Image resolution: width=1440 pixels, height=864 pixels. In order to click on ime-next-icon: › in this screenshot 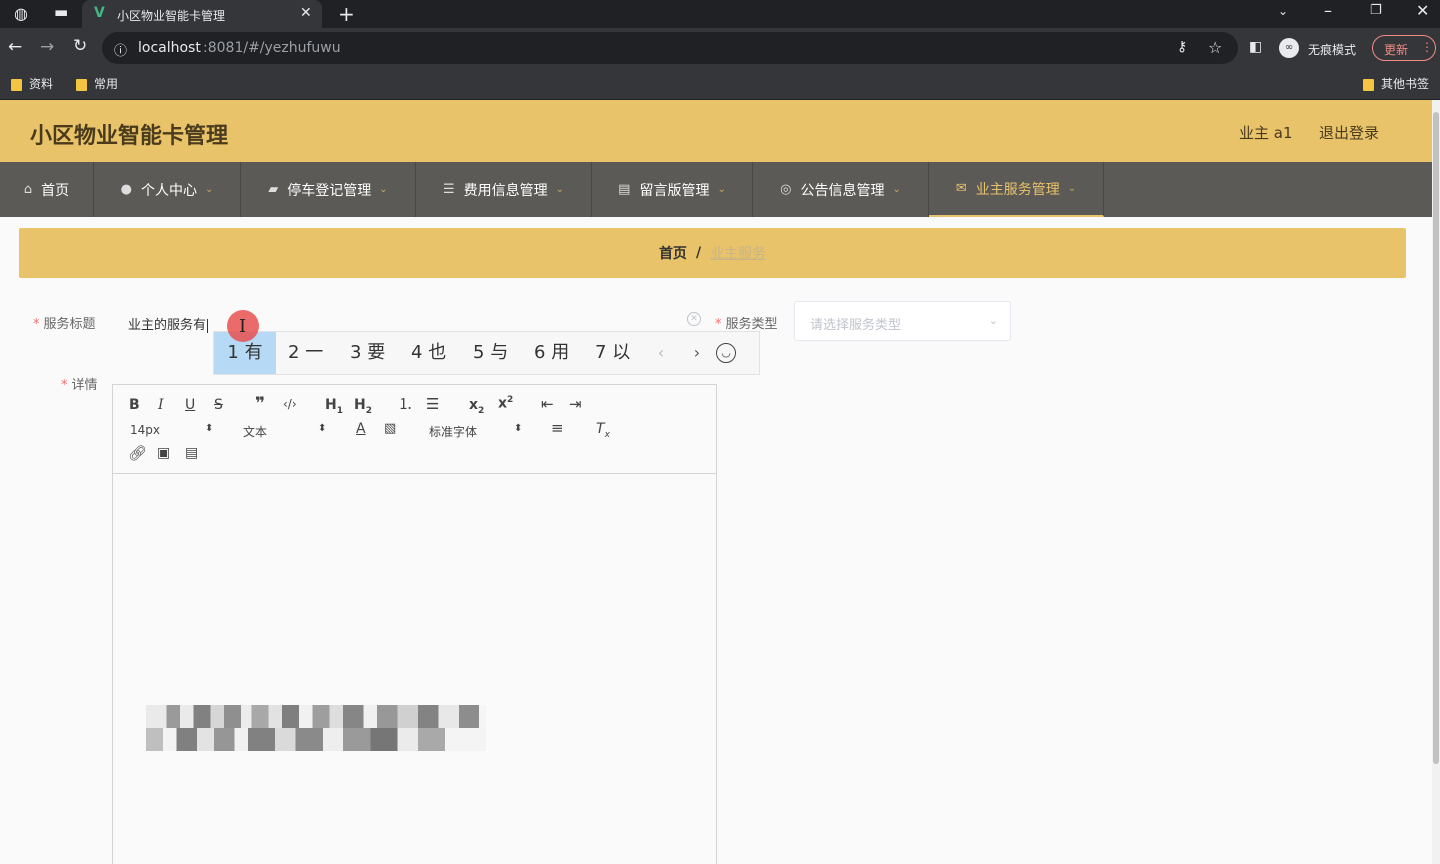, I will do `click(697, 353)`.